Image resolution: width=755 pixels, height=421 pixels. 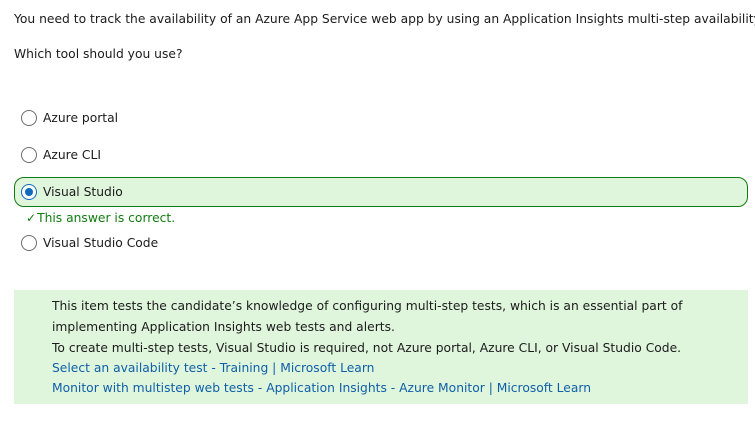 I want to click on question-prompt: Which tool should you use?, so click(x=98, y=54).